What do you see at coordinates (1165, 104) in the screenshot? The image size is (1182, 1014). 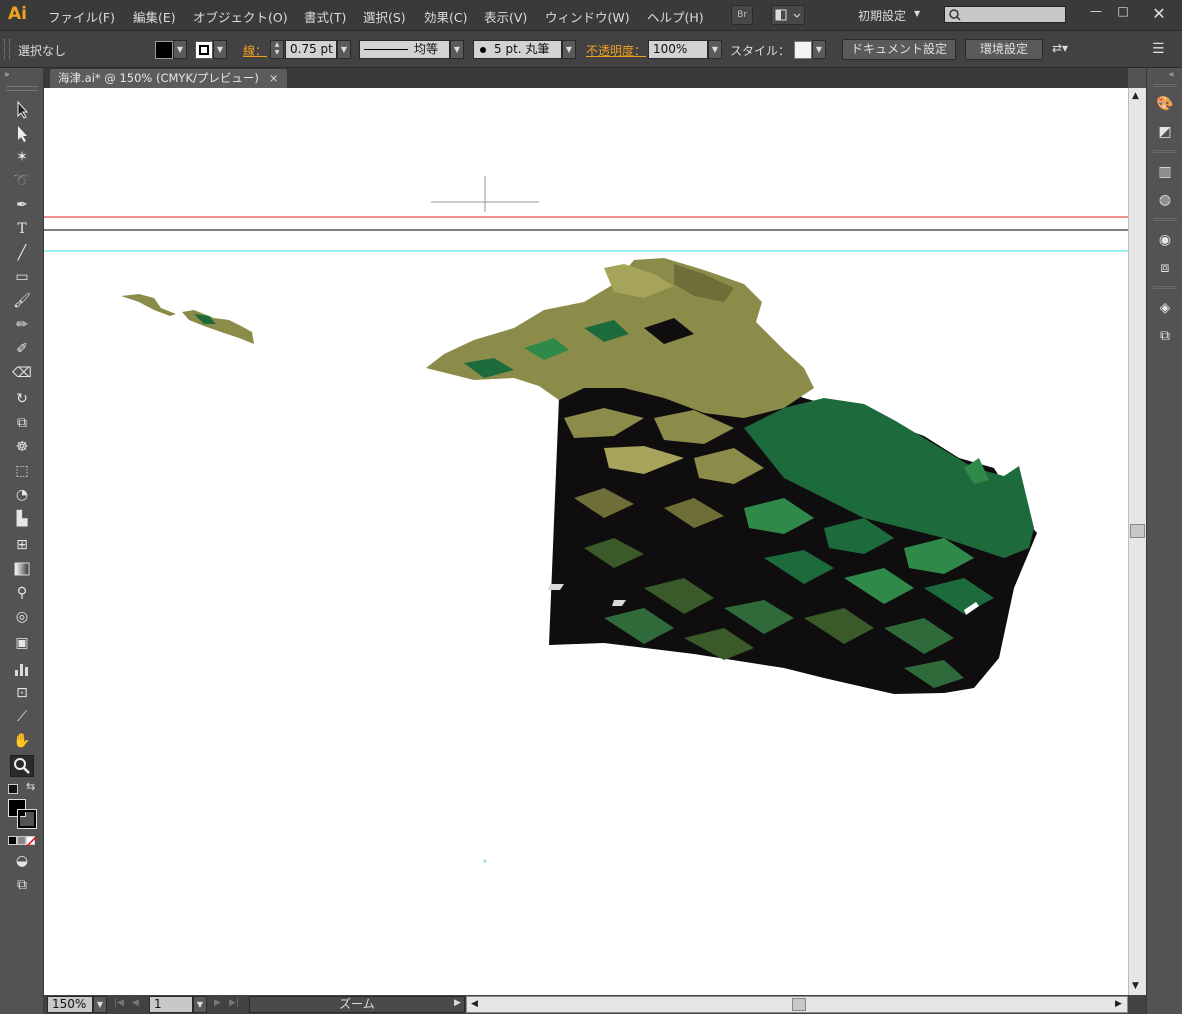 I see `color-guide-button: 🎨` at bounding box center [1165, 104].